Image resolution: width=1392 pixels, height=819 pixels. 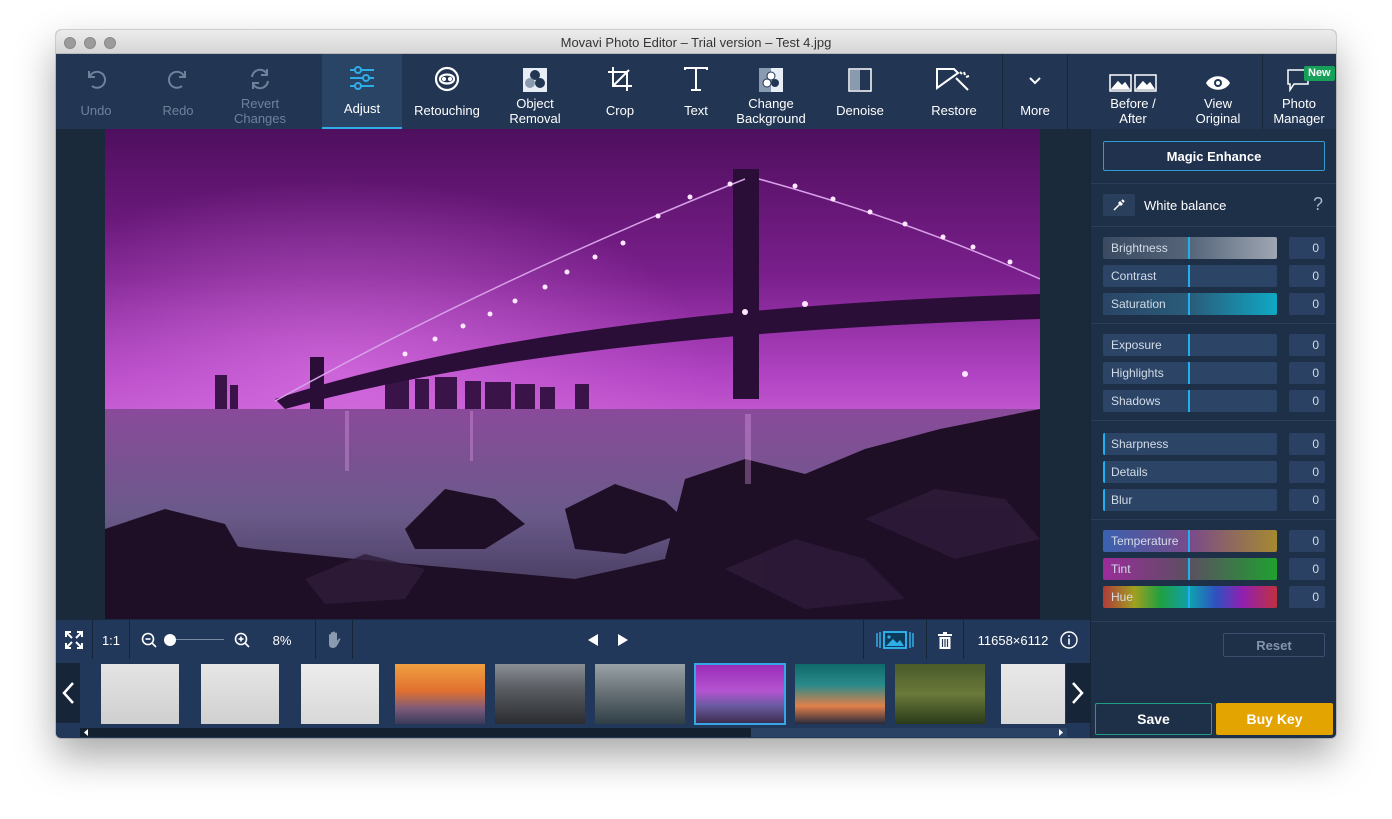 I want to click on object-removal-icon, so click(x=535, y=73).